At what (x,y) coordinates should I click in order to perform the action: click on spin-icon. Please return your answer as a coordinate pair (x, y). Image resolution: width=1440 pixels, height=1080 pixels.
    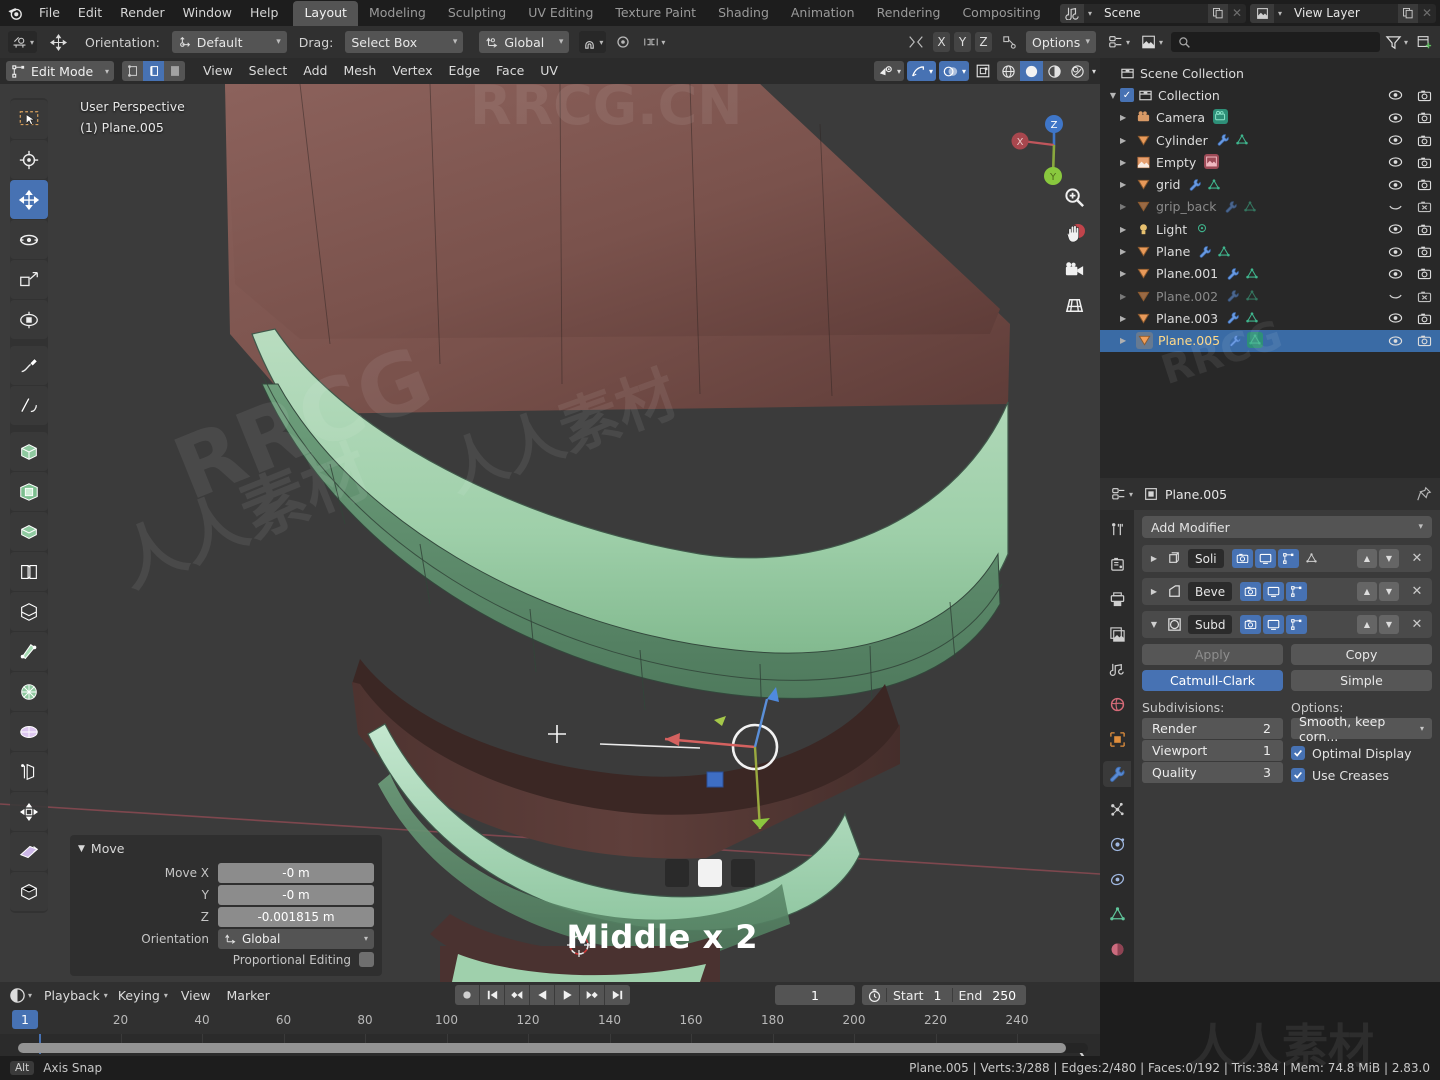
    Looking at the image, I should click on (29, 731).